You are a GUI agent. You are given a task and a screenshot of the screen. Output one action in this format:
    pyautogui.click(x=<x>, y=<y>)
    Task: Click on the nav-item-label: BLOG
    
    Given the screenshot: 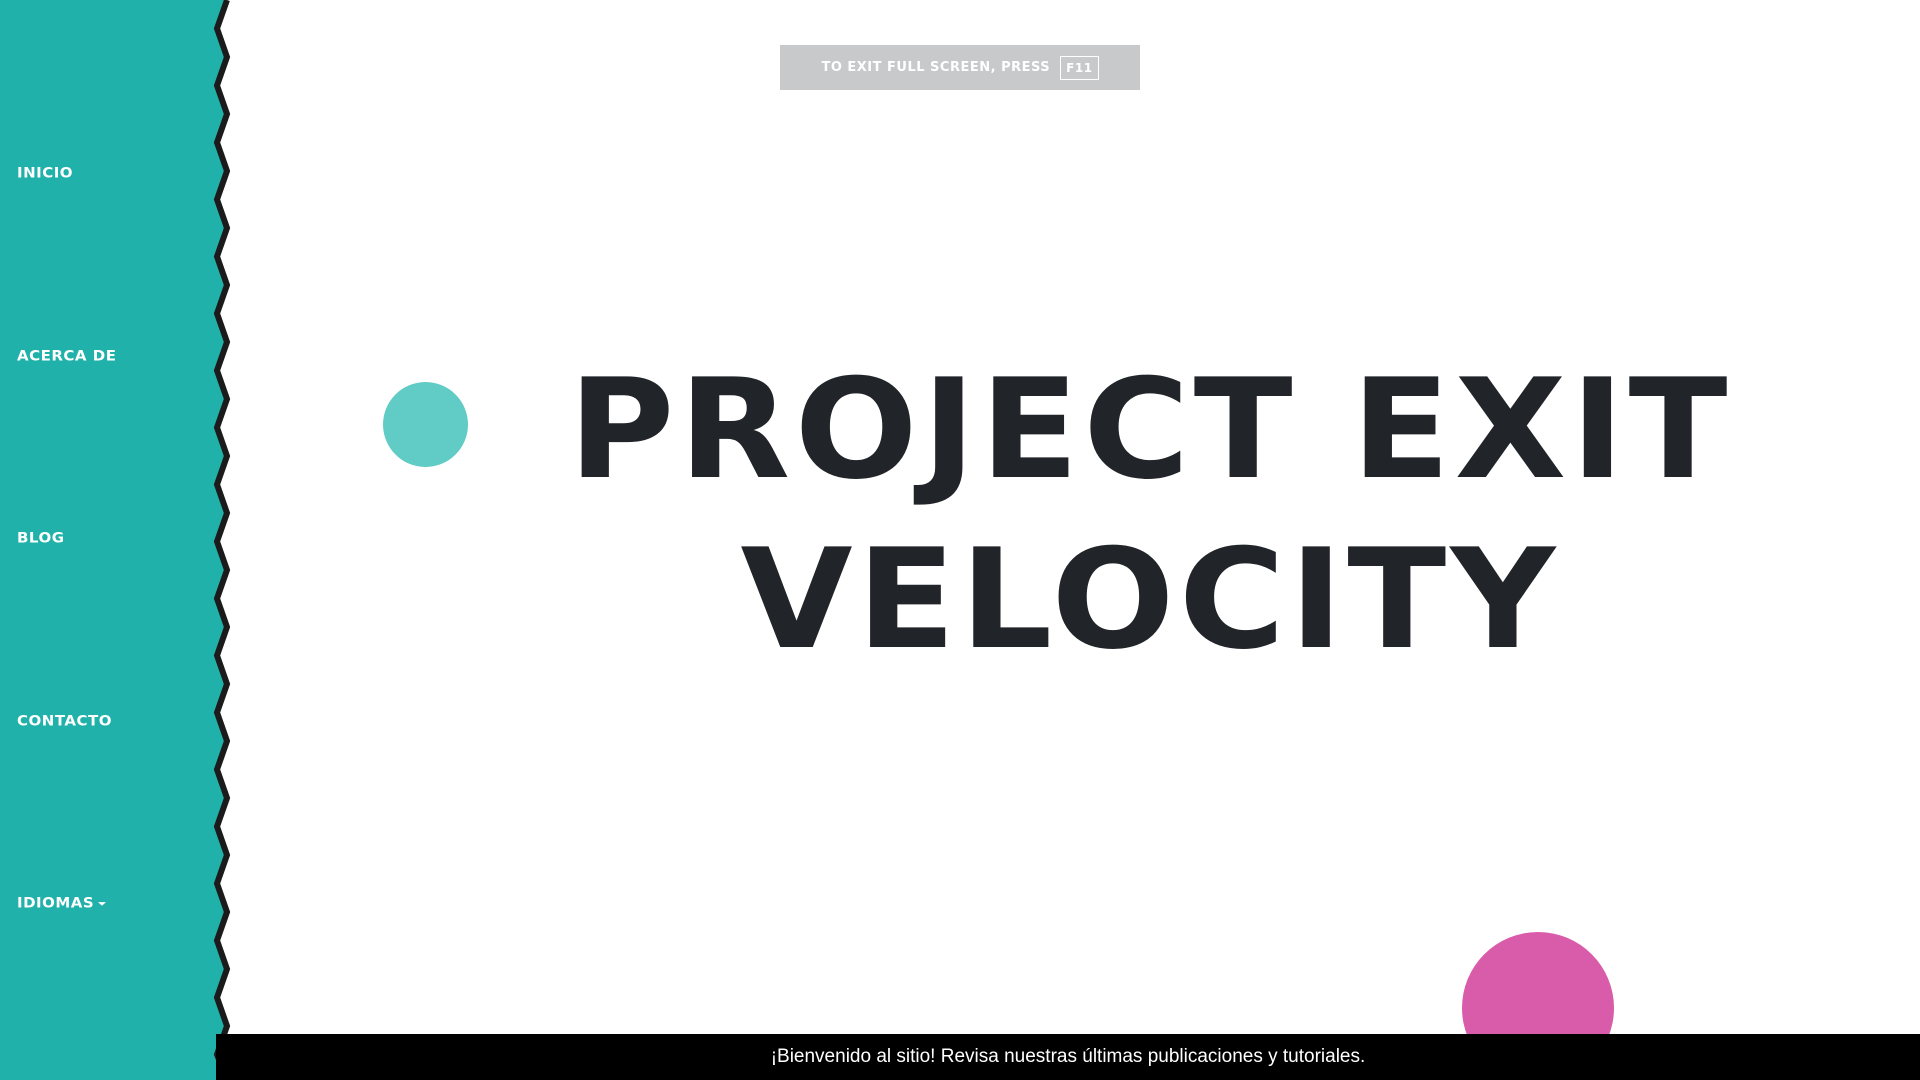 What is the action you would take?
    pyautogui.click(x=41, y=538)
    